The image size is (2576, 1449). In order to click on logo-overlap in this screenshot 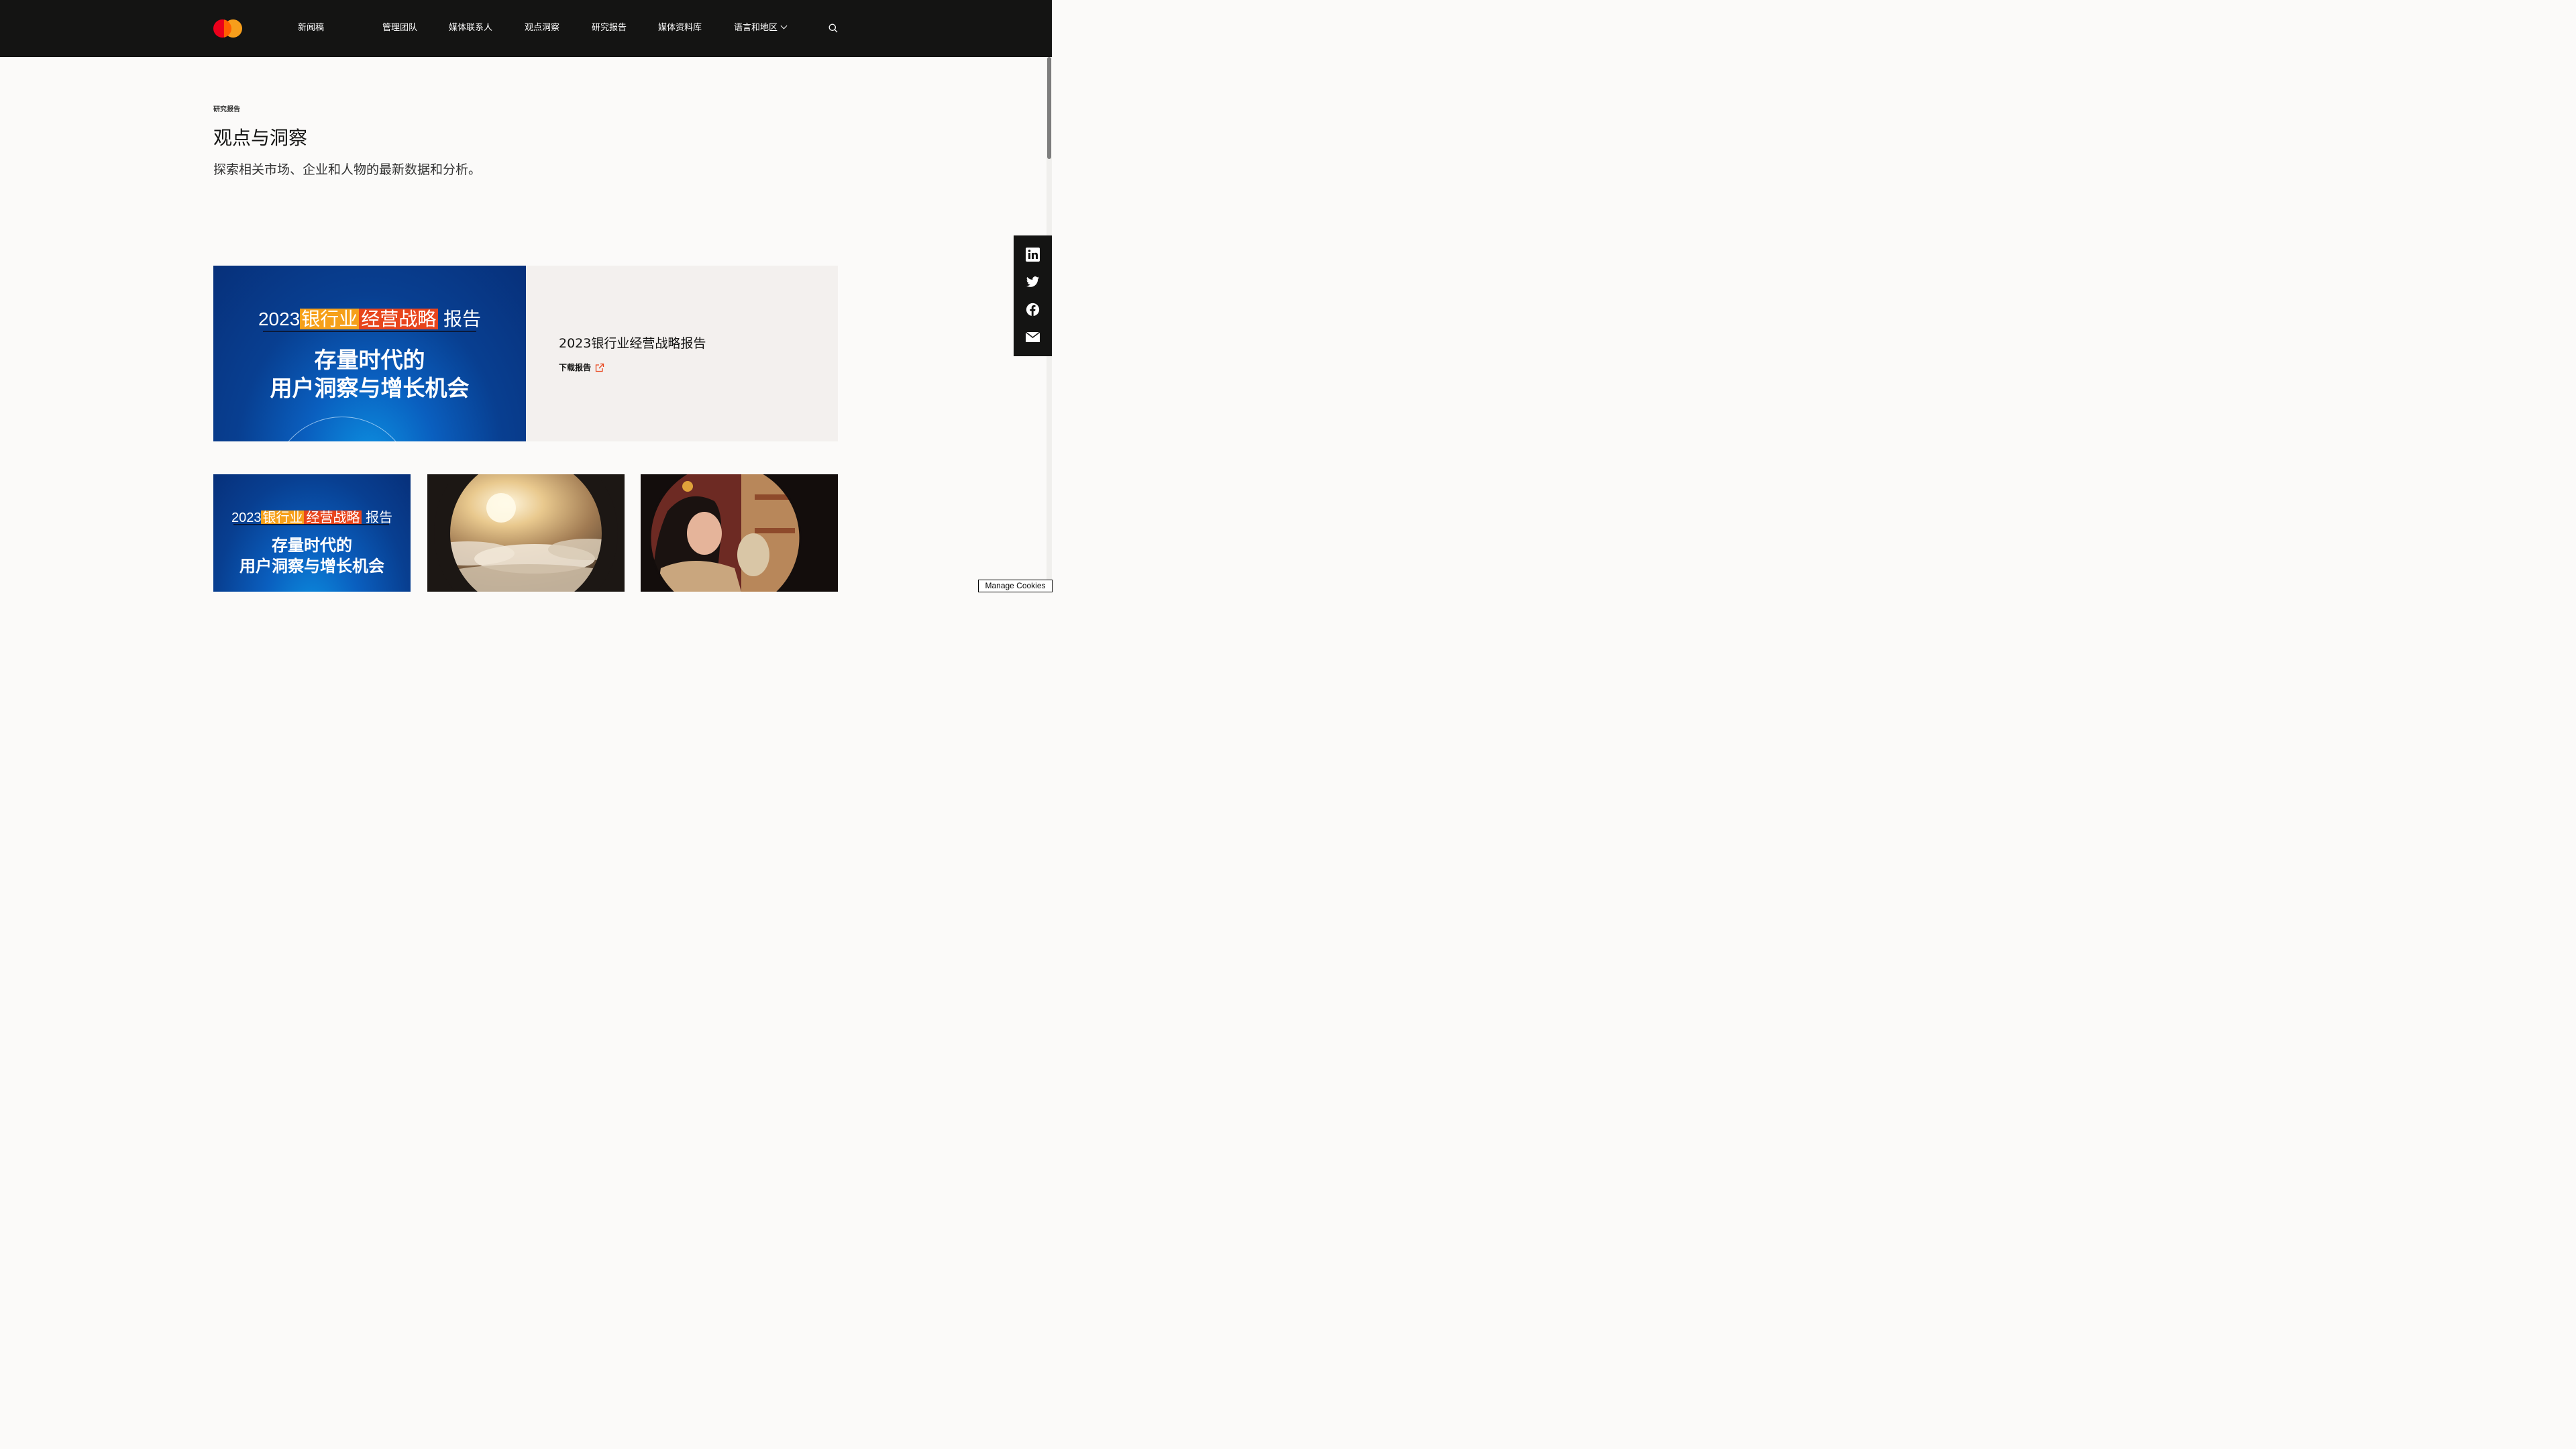, I will do `click(227, 28)`.